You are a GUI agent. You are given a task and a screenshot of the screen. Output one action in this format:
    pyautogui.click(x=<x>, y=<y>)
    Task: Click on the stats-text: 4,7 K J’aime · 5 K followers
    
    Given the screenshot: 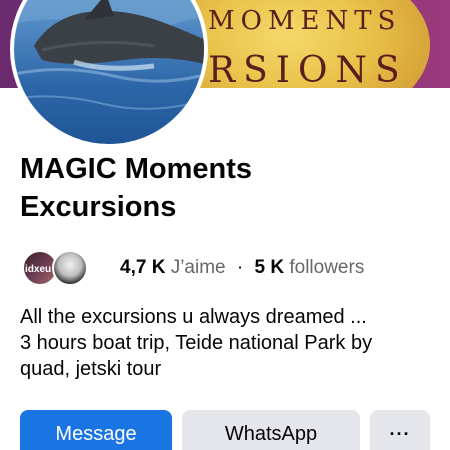 What is the action you would take?
    pyautogui.click(x=242, y=268)
    